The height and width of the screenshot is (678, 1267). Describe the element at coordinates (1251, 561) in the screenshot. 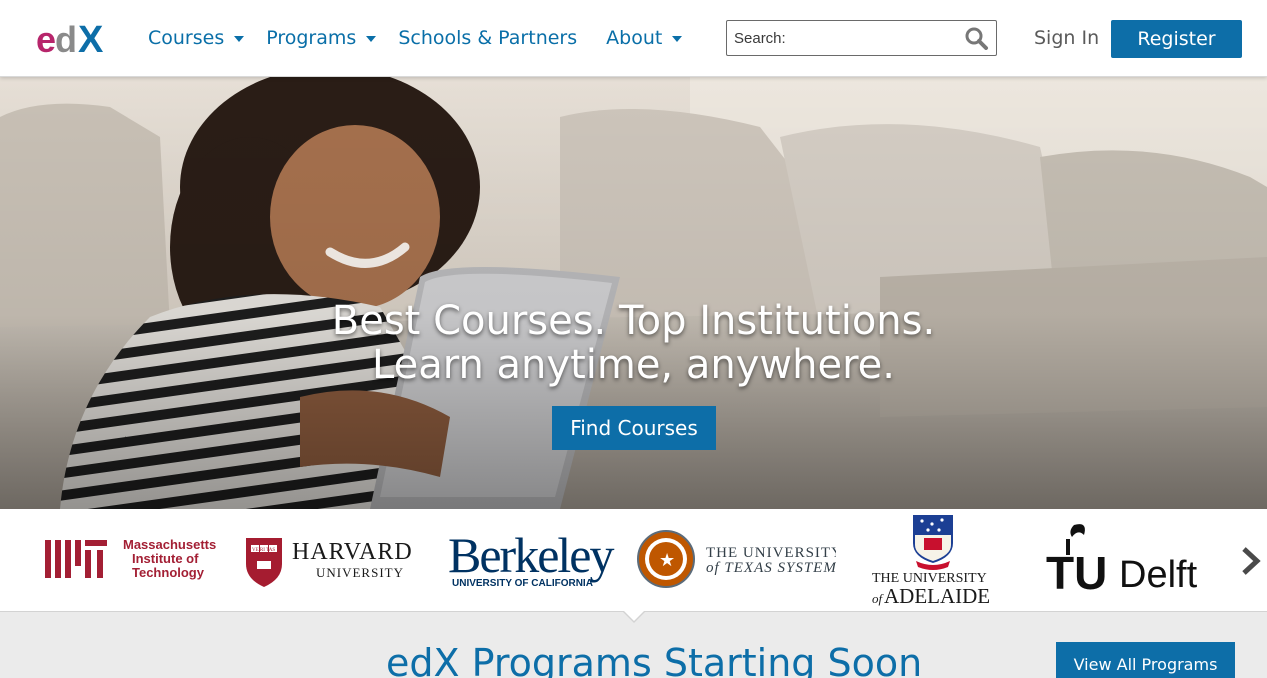

I see `chevron-right-icon` at that location.